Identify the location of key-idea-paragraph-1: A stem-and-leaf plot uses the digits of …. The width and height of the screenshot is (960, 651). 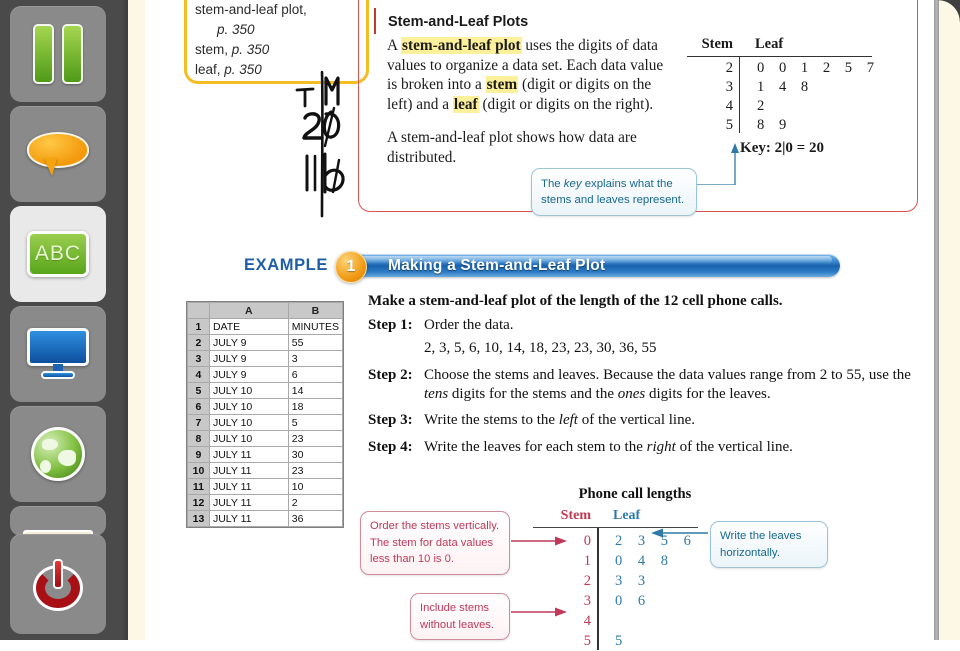
(525, 75).